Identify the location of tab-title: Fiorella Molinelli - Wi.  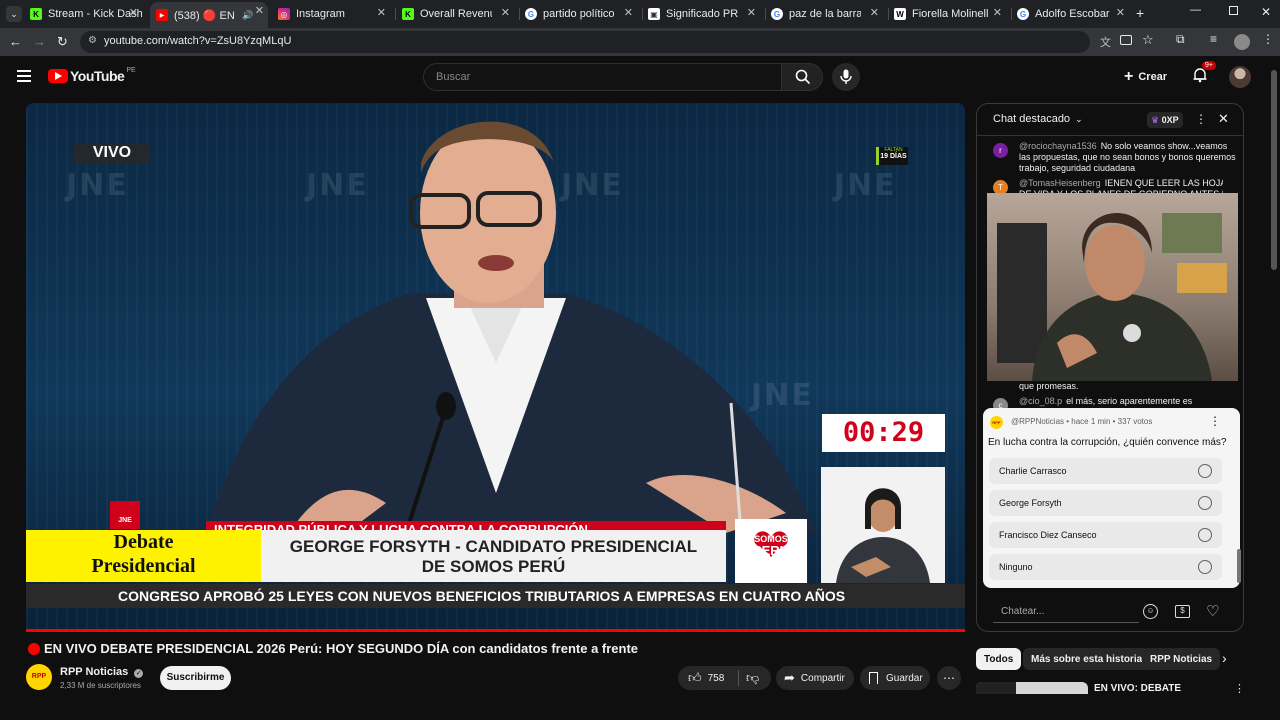
(950, 14).